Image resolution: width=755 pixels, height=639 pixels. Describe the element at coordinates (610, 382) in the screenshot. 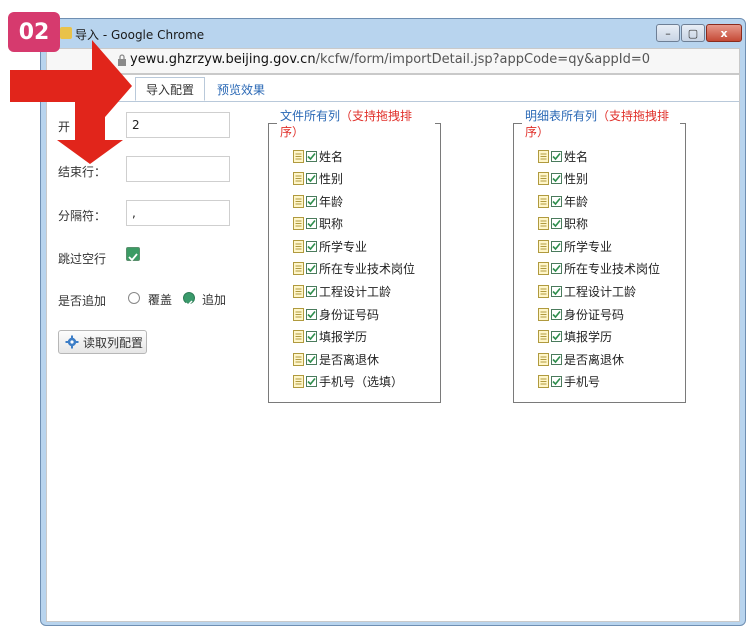

I see `column-item: 手机号` at that location.